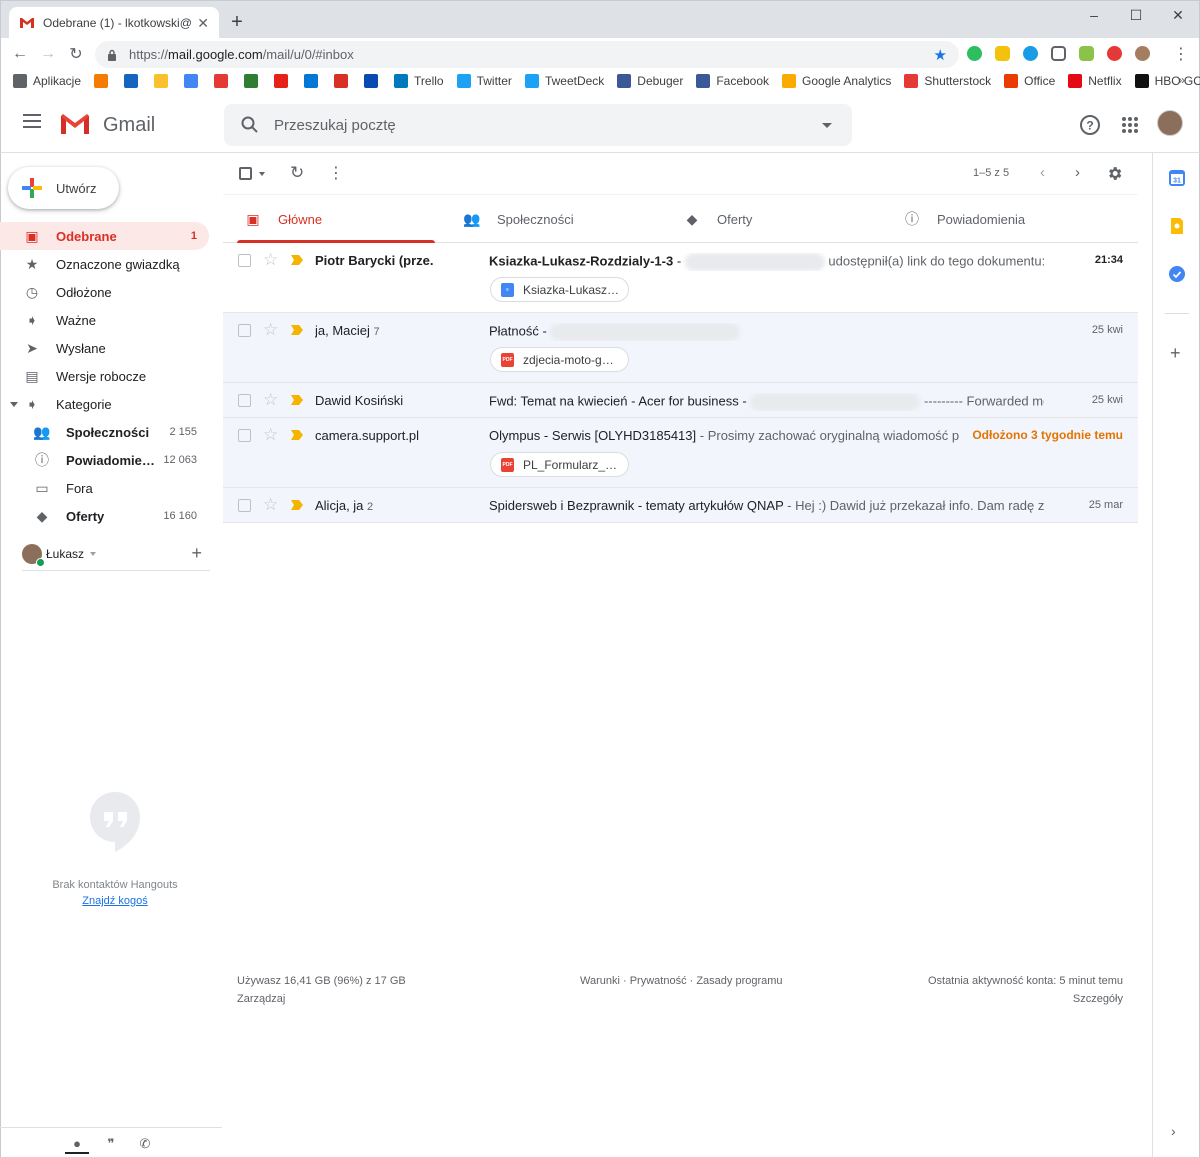 The width and height of the screenshot is (1200, 1157). I want to click on settings-gear-icon, so click(1114, 173).